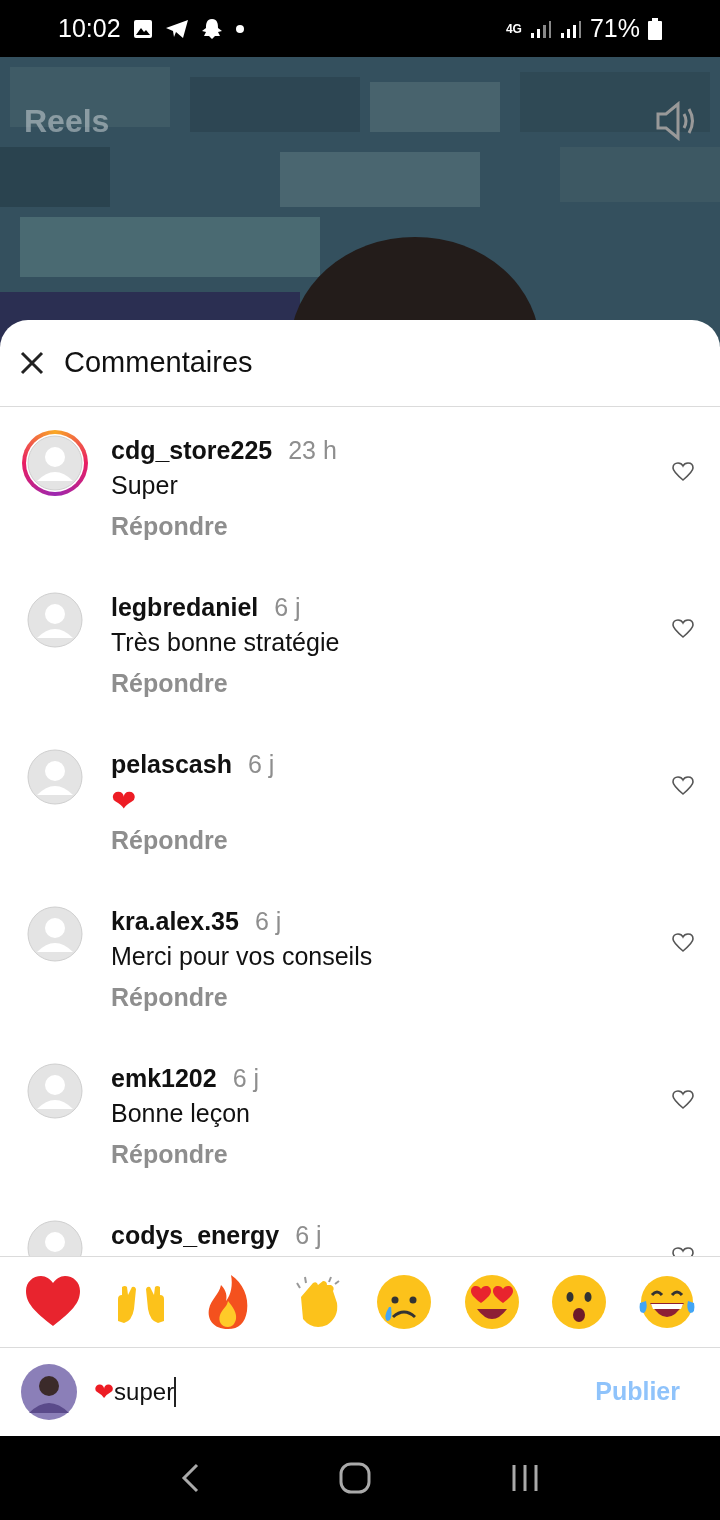  What do you see at coordinates (195, 1236) in the screenshot?
I see `username: codys_energy` at bounding box center [195, 1236].